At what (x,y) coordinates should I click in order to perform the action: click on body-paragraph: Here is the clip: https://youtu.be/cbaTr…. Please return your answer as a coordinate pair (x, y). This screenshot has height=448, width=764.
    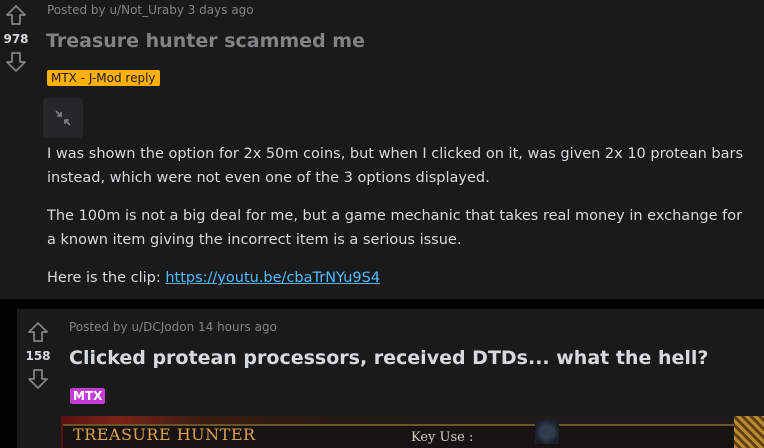
    Looking at the image, I should click on (399, 278).